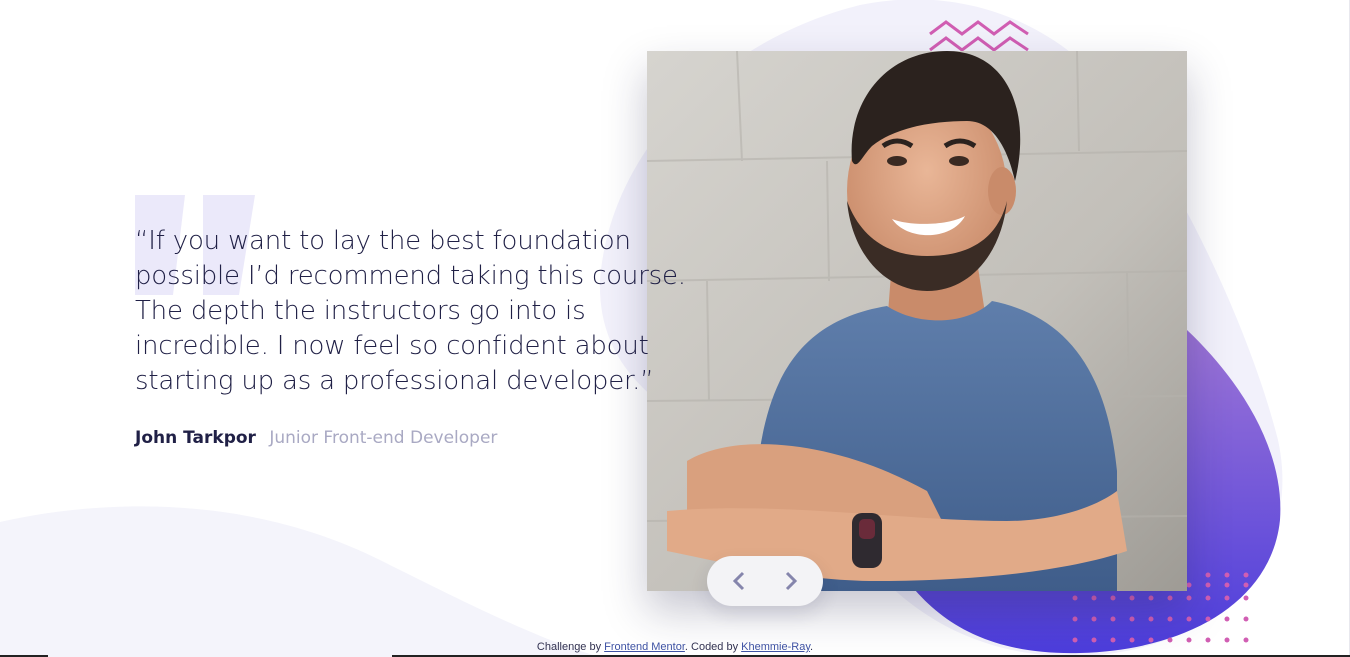  I want to click on testimonial-author: John Tarkpor Junior Front-end Developer, so click(316, 438).